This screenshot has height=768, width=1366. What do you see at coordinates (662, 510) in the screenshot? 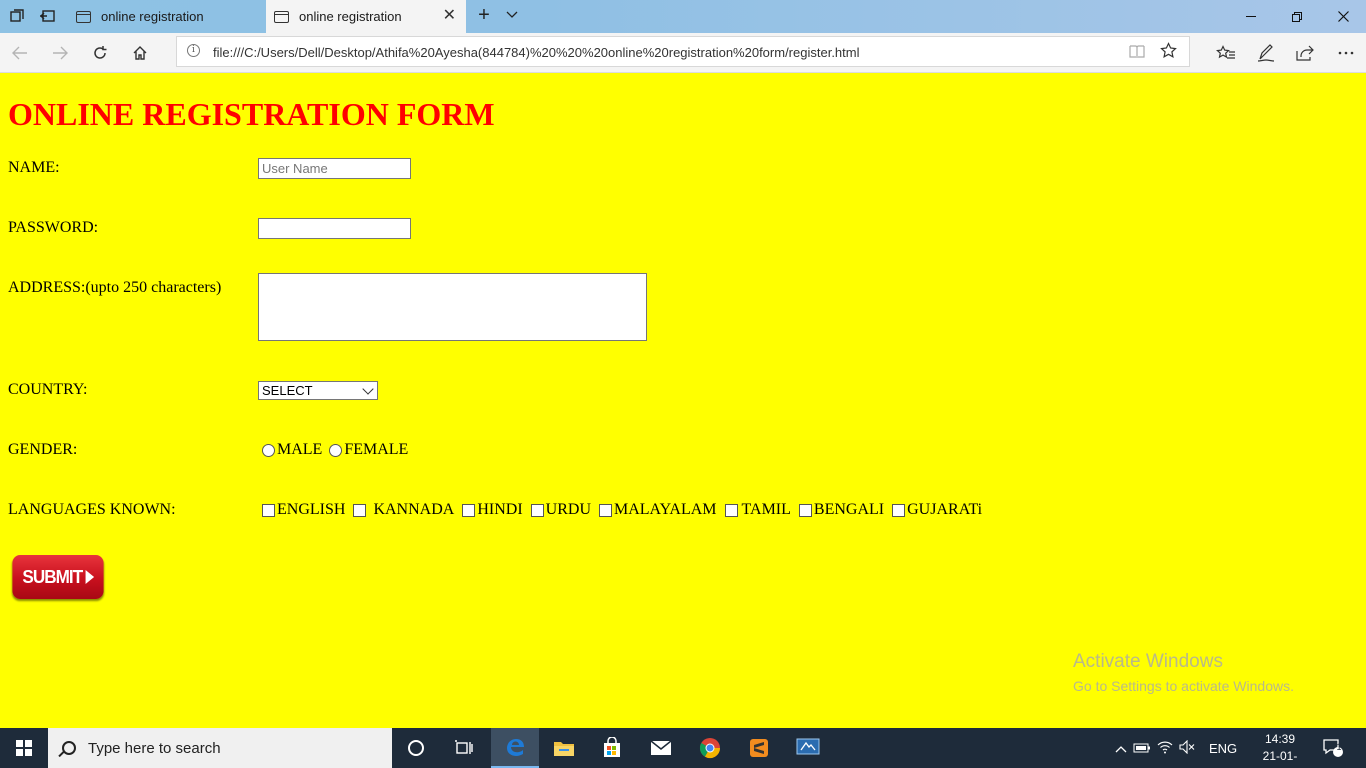
I see `language-option-malayalam: MALAYALAM` at bounding box center [662, 510].